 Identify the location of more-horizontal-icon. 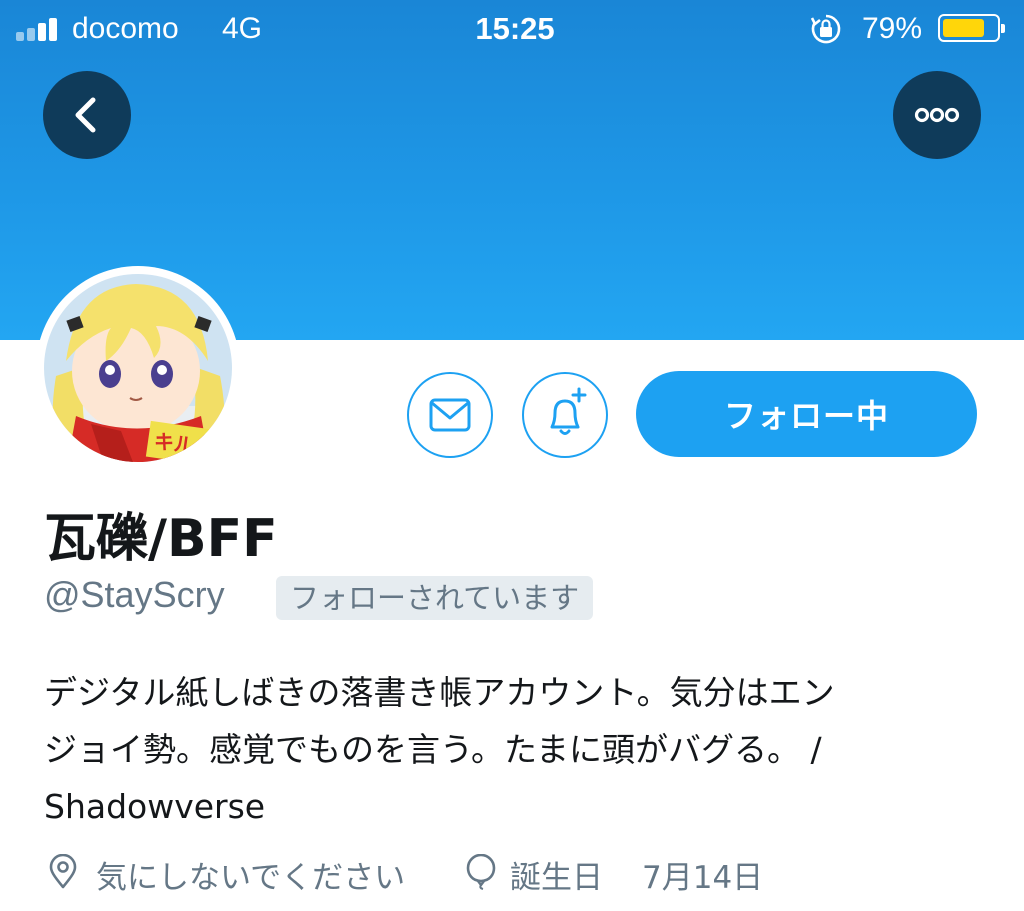
(937, 115).